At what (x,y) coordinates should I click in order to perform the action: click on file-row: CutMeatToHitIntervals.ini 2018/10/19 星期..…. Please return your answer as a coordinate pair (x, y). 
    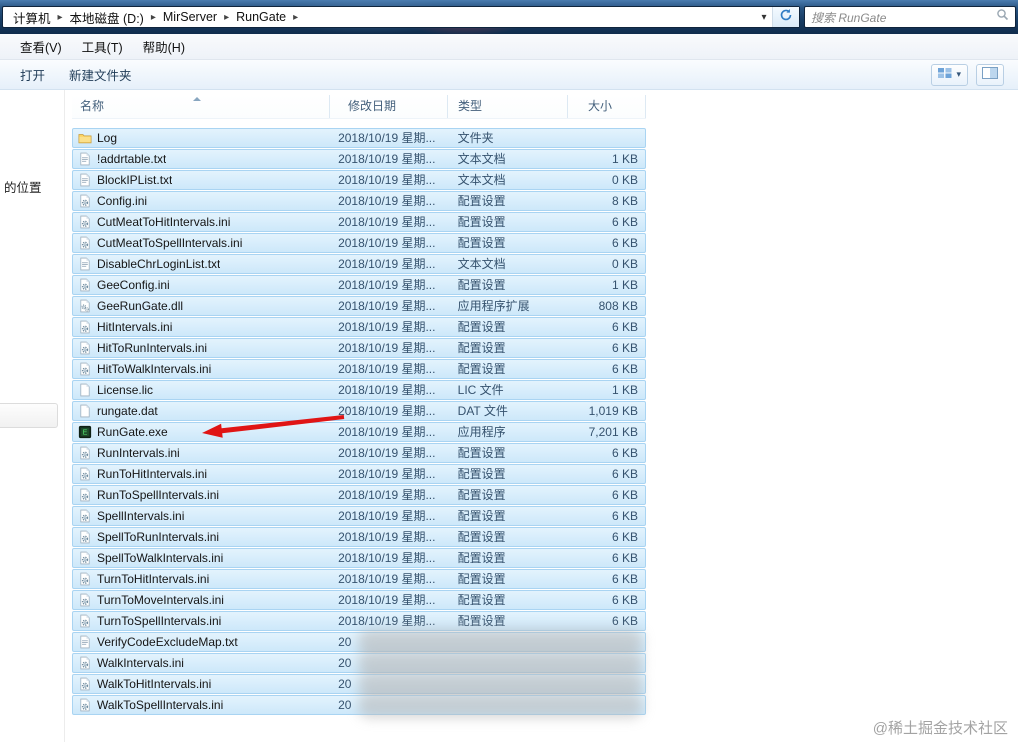
    Looking at the image, I should click on (359, 222).